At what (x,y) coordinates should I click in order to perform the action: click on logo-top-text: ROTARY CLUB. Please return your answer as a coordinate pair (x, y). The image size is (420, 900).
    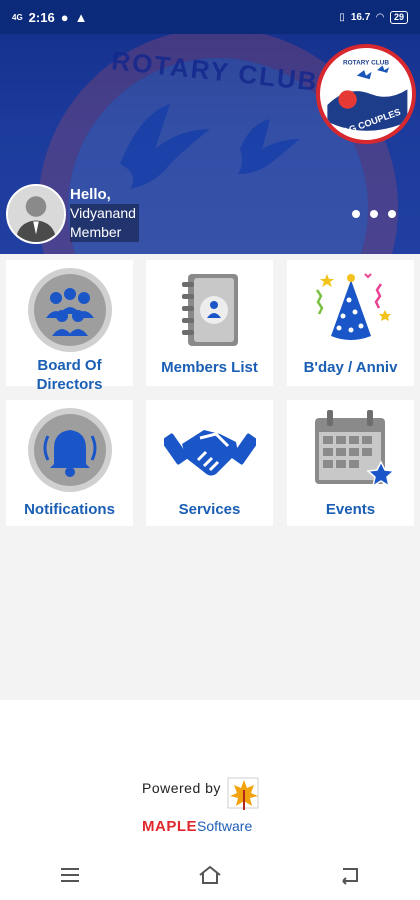
    Looking at the image, I should click on (366, 63).